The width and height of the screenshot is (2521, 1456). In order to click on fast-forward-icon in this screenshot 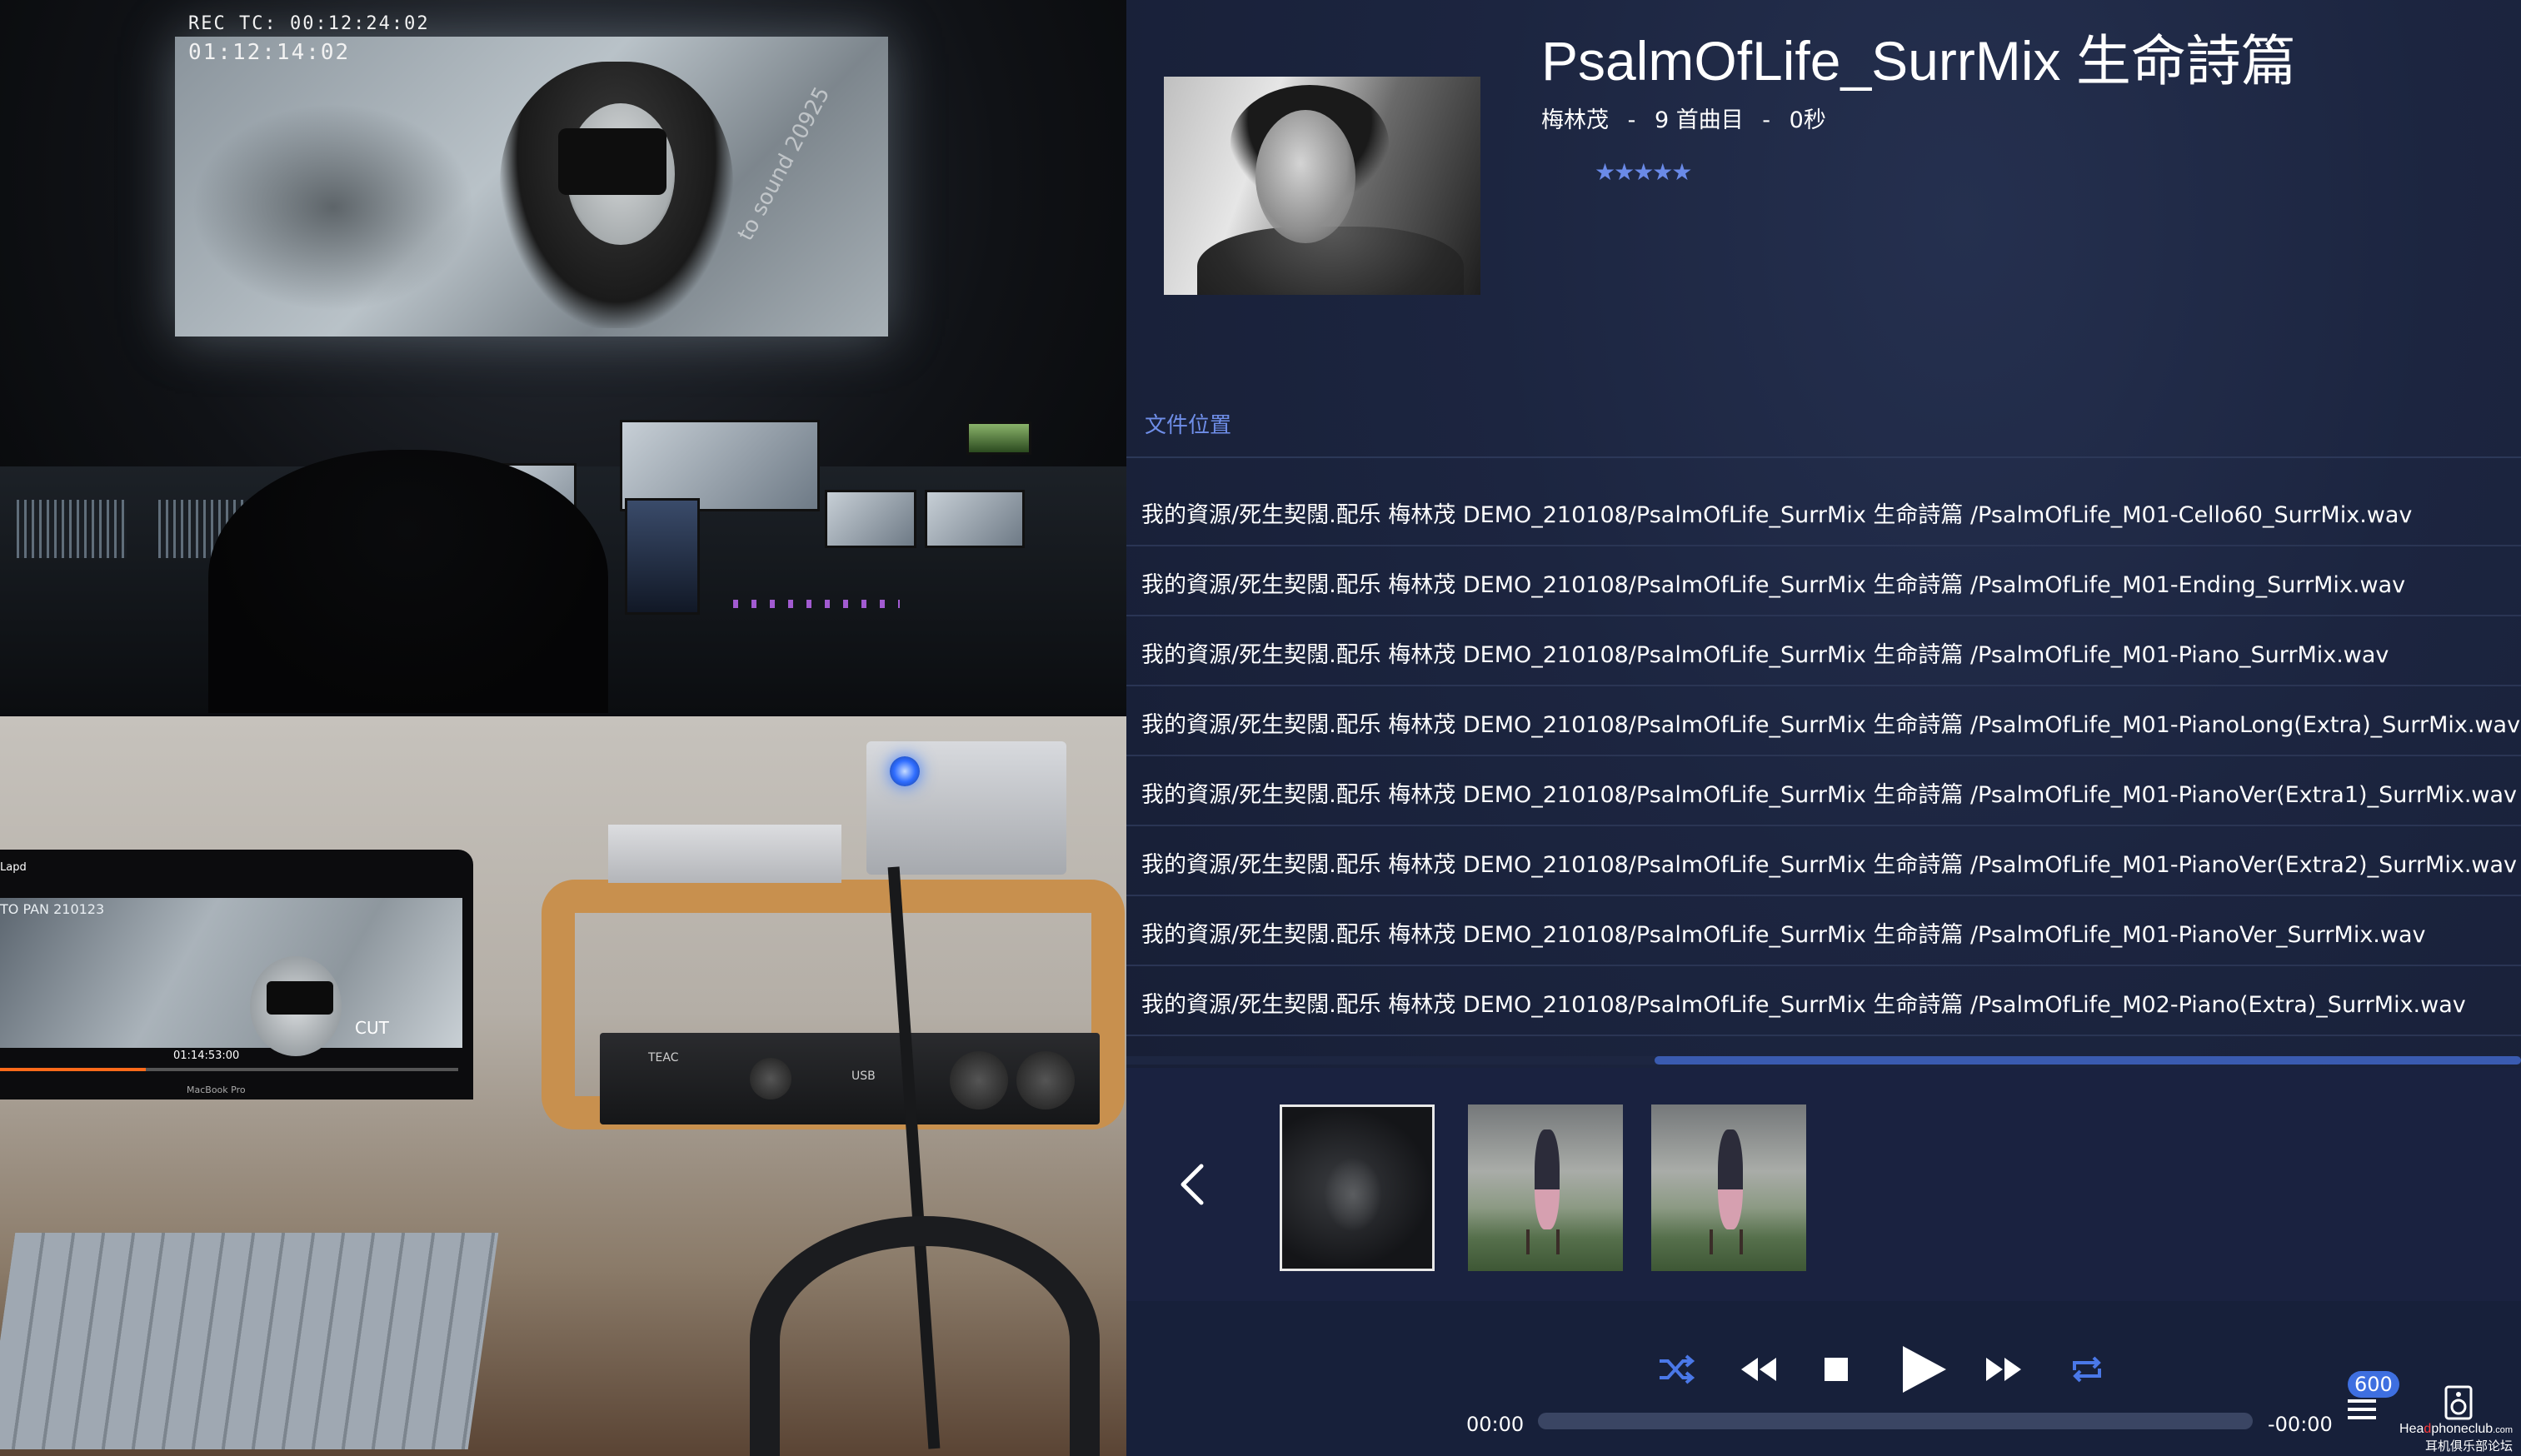, I will do `click(2003, 1369)`.